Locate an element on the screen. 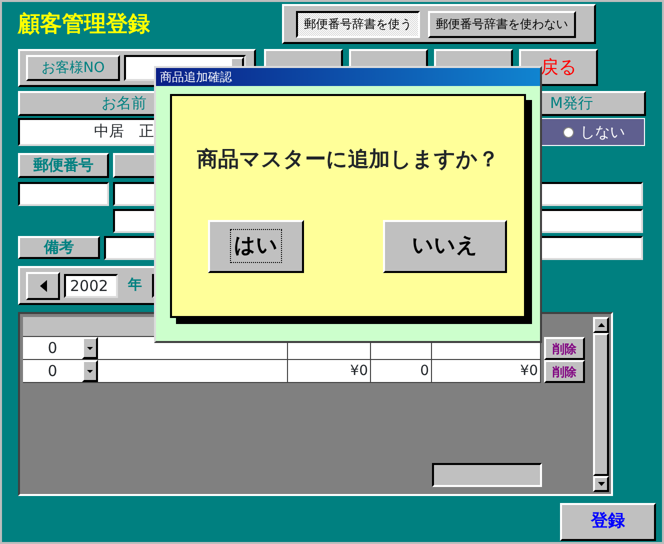  quantity-cell: 0 is located at coordinates (401, 371).